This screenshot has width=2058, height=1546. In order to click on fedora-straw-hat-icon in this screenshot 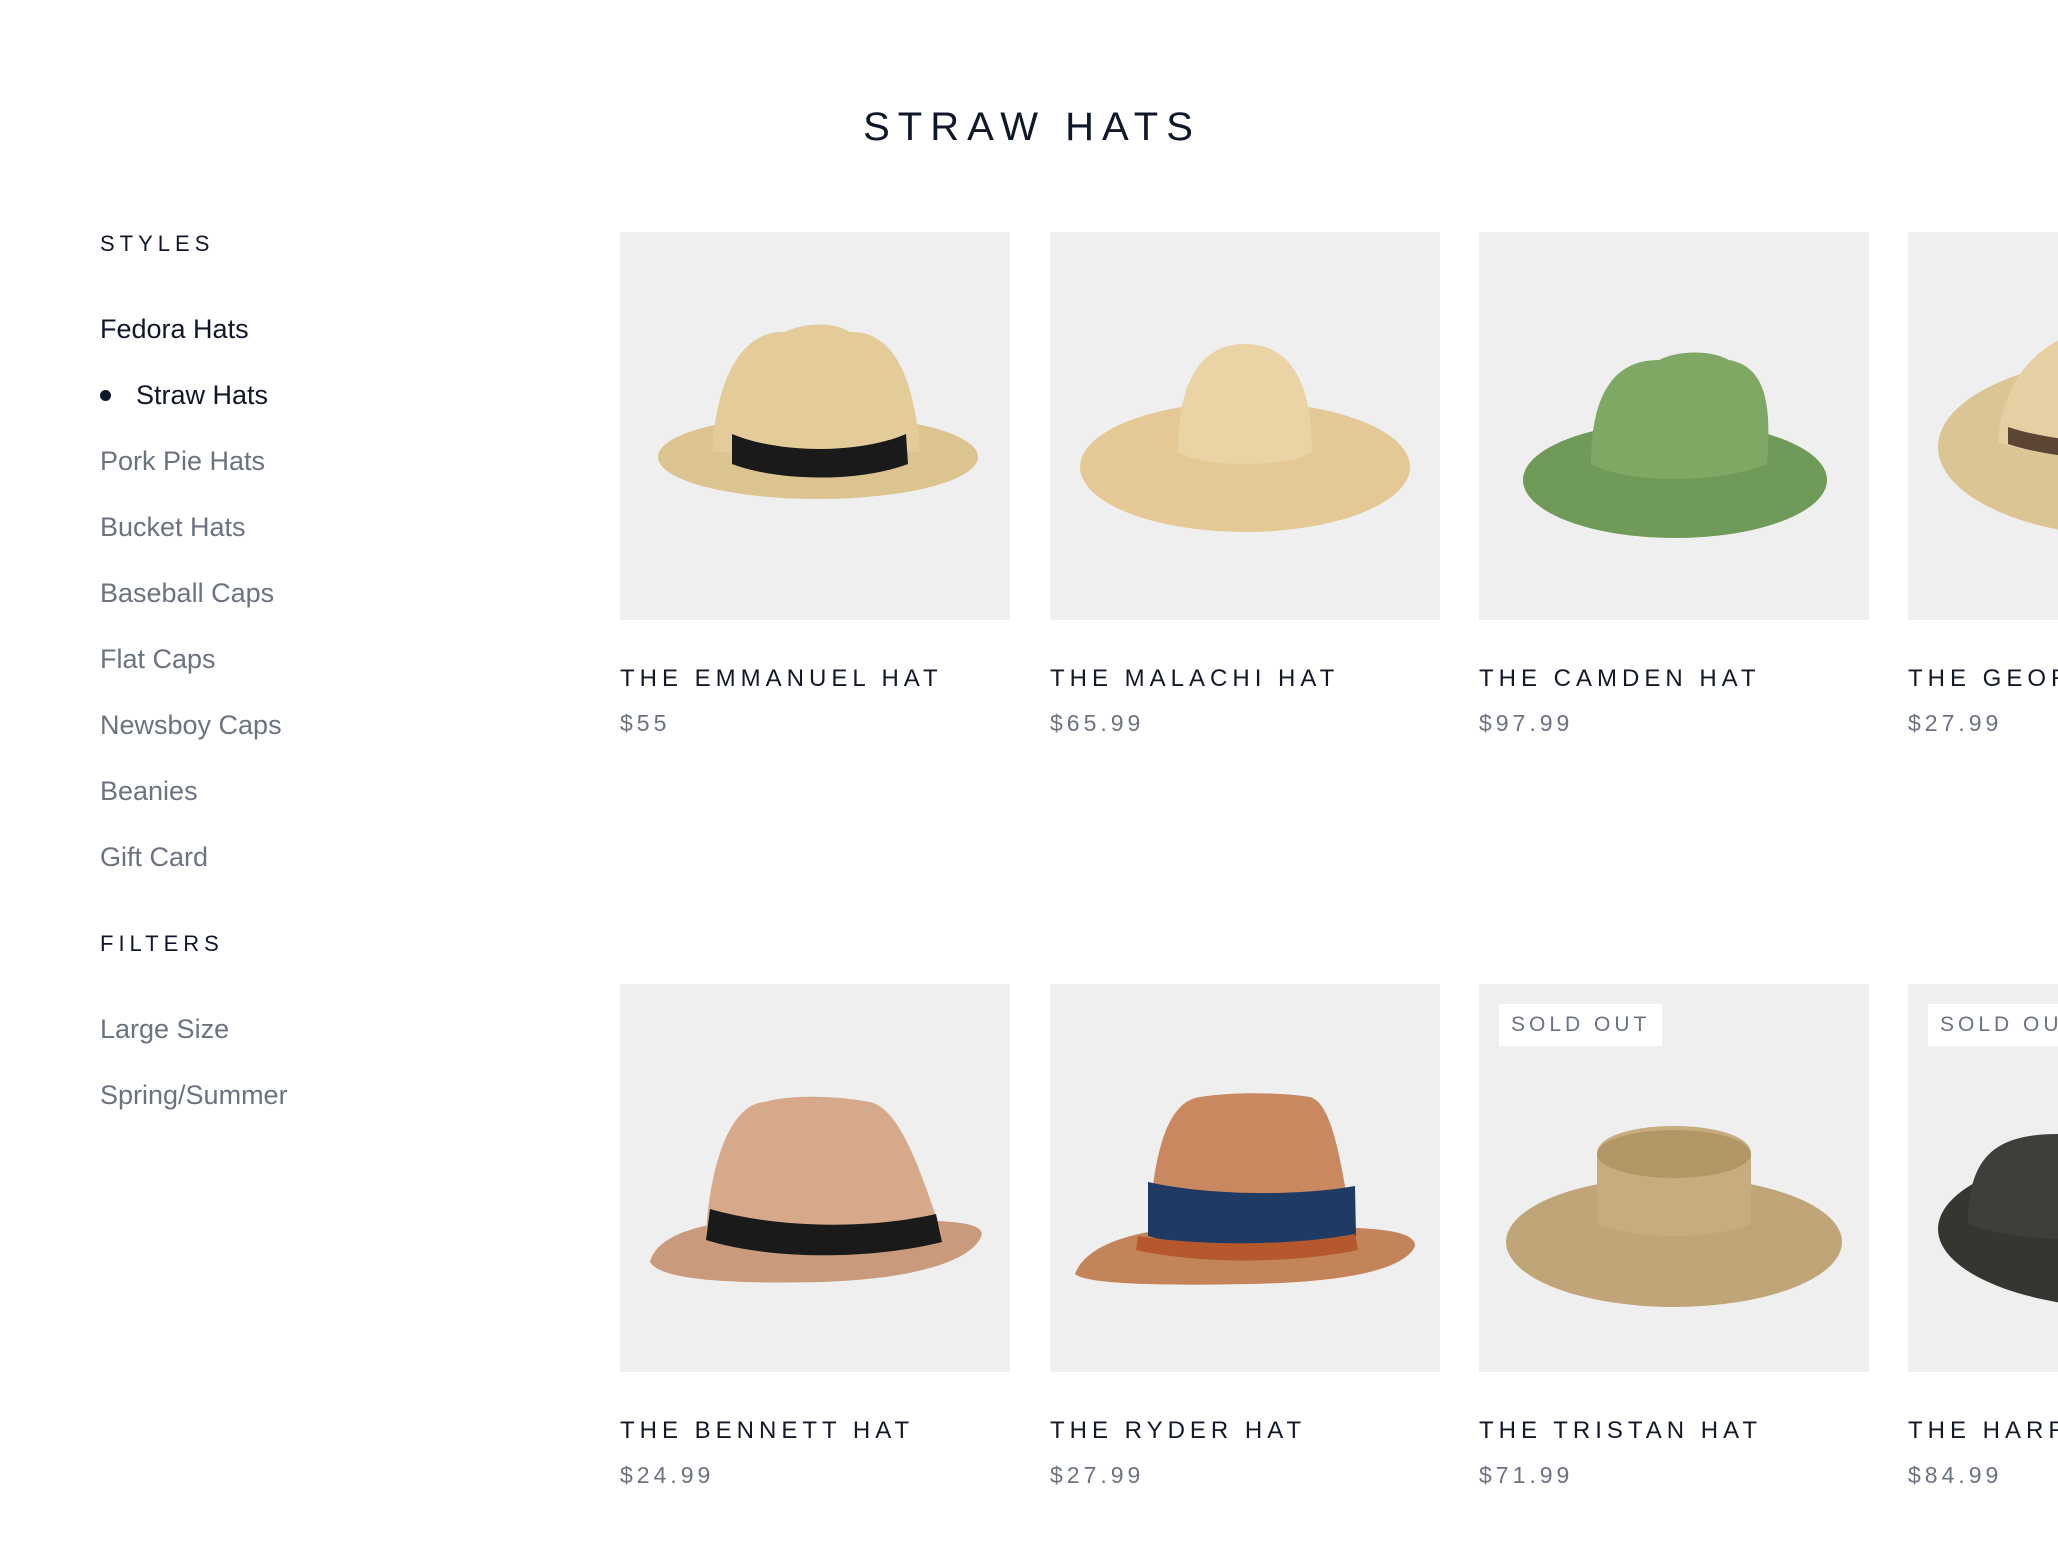, I will do `click(818, 411)`.